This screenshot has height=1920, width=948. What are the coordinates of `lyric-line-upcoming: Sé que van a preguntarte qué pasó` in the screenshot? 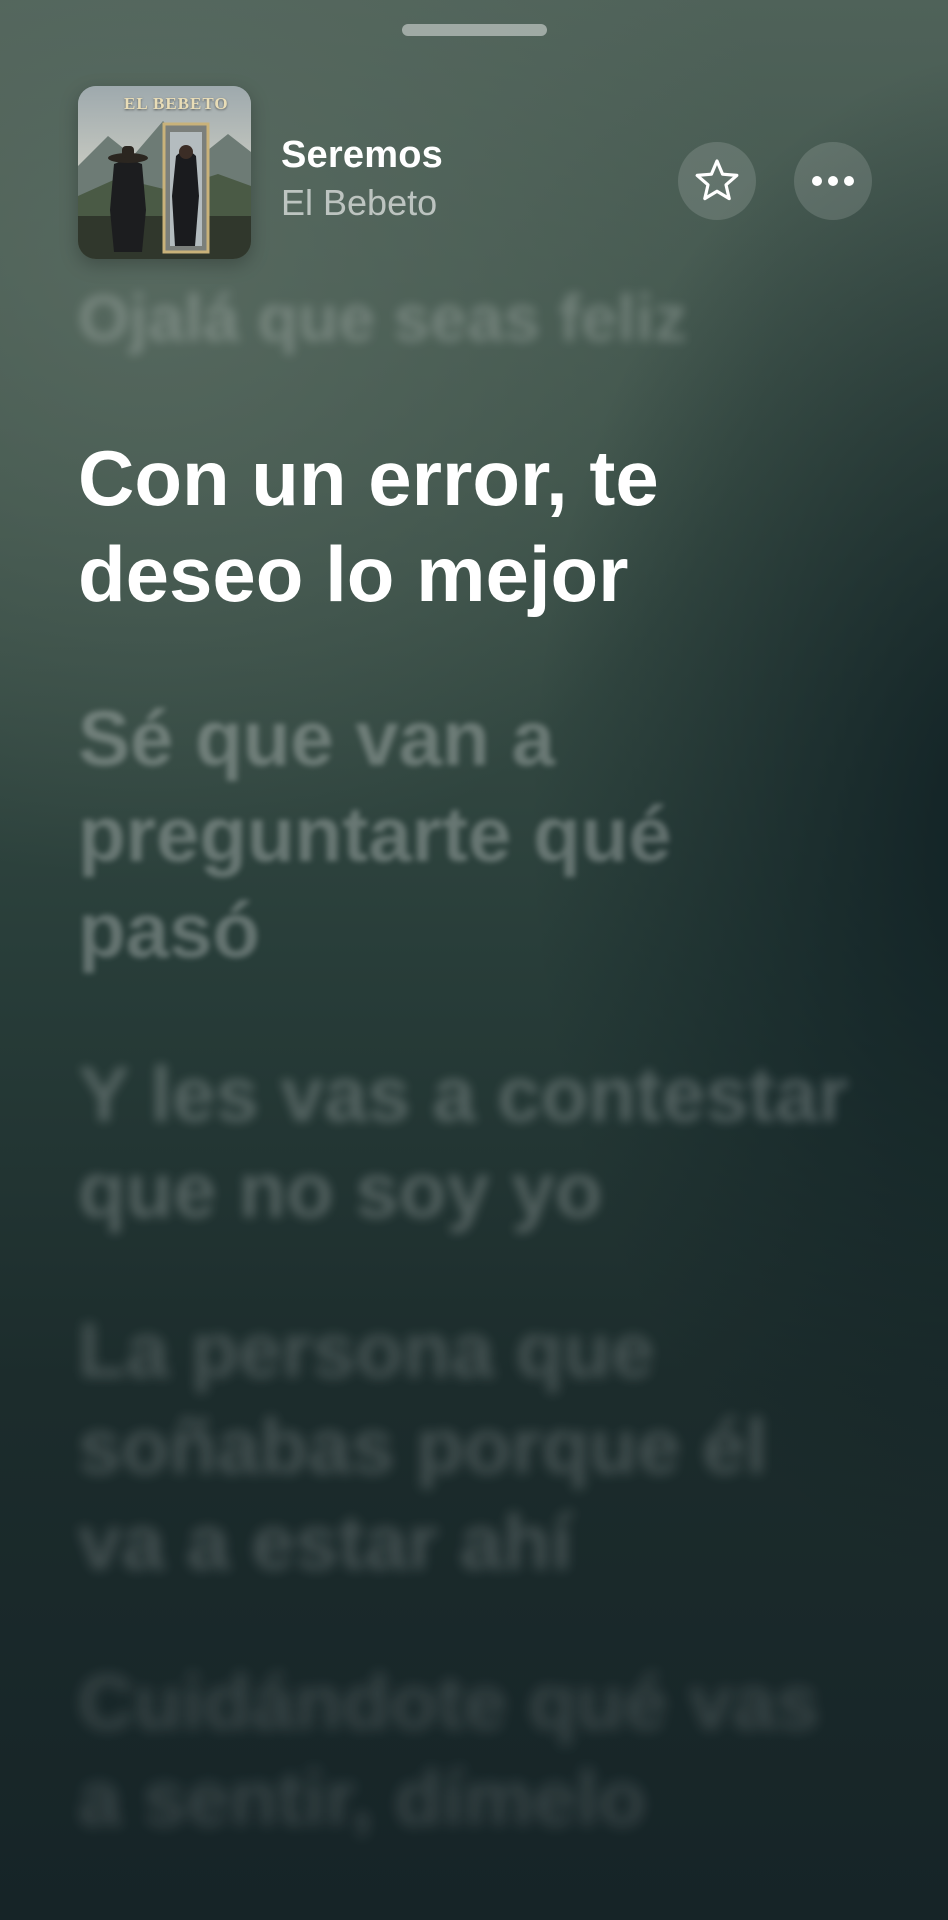 It's located at (478, 834).